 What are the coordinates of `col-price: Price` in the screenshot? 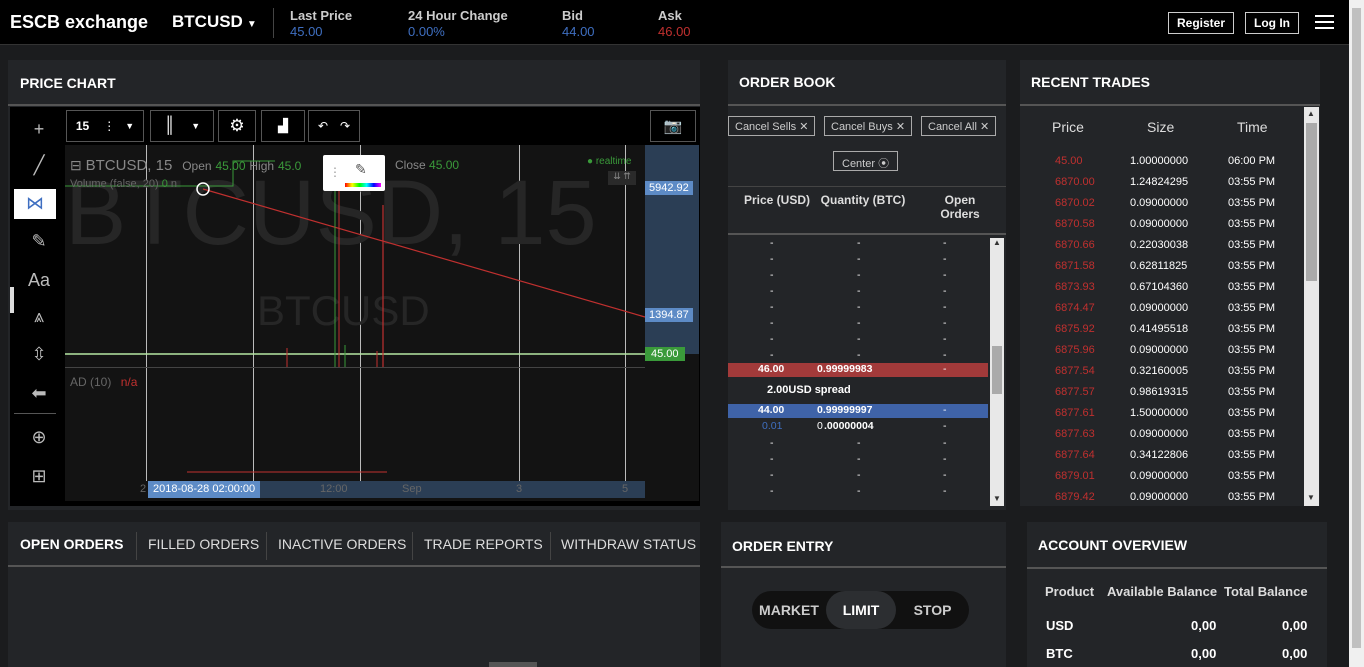 It's located at (1068, 127).